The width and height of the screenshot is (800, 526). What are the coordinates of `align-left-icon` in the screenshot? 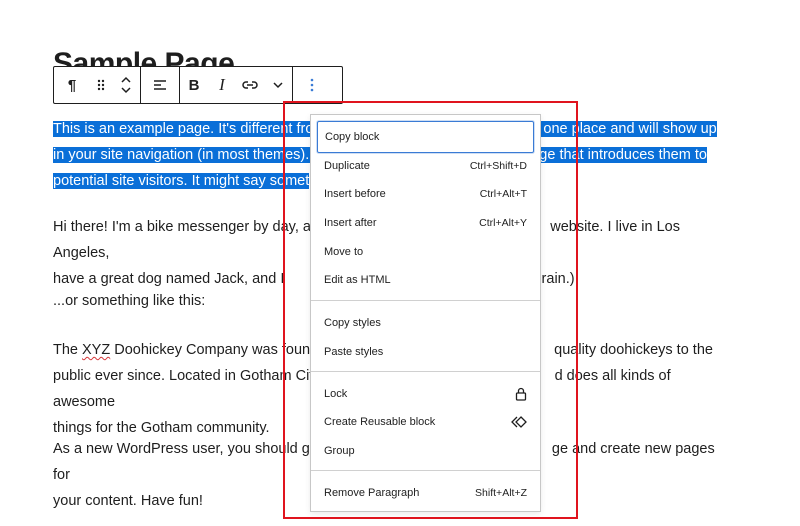 It's located at (160, 85).